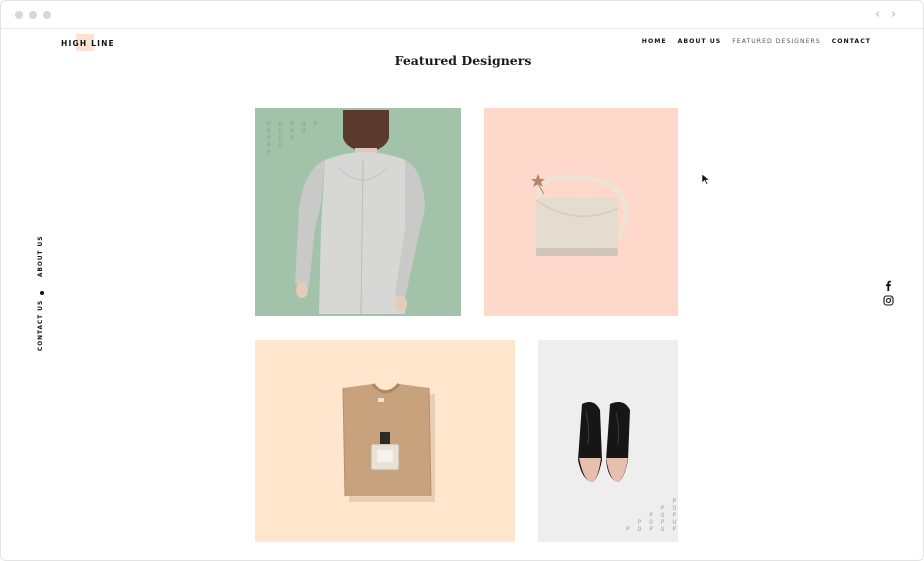 Image resolution: width=924 pixels, height=561 pixels. What do you see at coordinates (888, 300) in the screenshot?
I see `instagram-icon` at bounding box center [888, 300].